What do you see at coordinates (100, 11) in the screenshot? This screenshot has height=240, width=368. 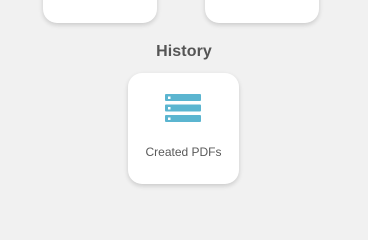 I see `top-left-option-card` at bounding box center [100, 11].